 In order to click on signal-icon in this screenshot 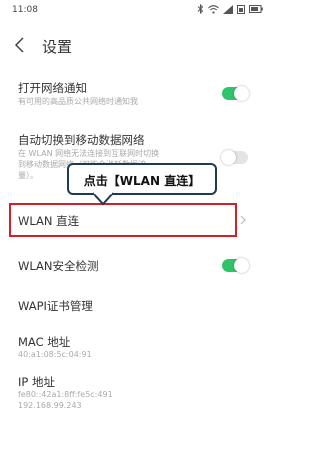, I will do `click(228, 9)`.